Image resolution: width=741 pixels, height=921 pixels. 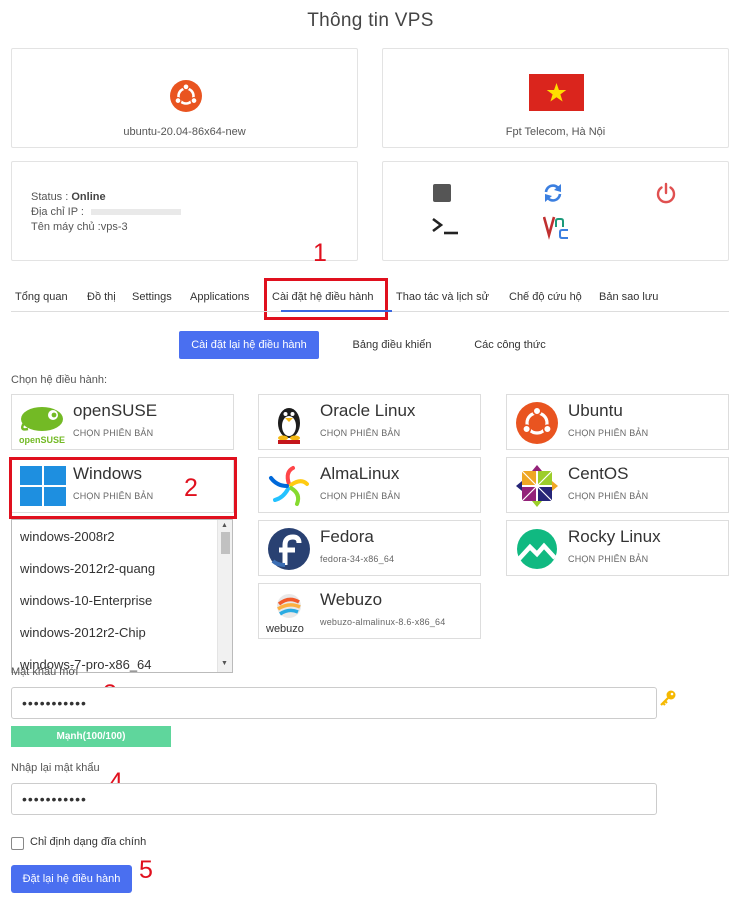 I want to click on stop-icon, so click(x=442, y=193).